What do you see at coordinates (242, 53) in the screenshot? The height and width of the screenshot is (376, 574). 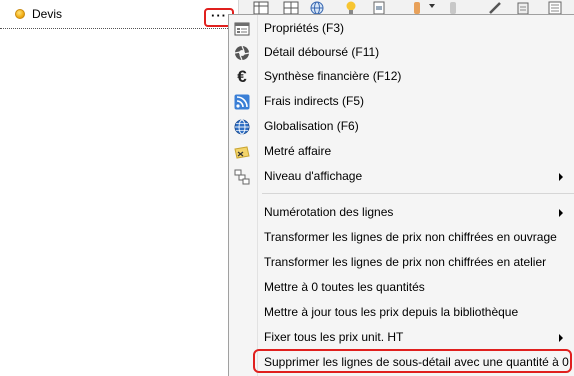 I see `aperture-icon` at bounding box center [242, 53].